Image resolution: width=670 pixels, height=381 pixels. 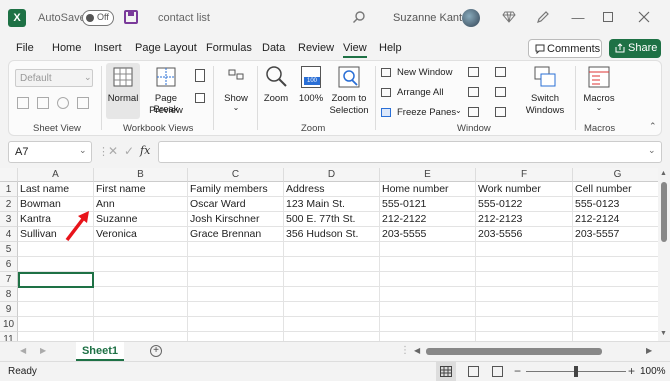 I want to click on show-button: Show ⌄, so click(x=236, y=91).